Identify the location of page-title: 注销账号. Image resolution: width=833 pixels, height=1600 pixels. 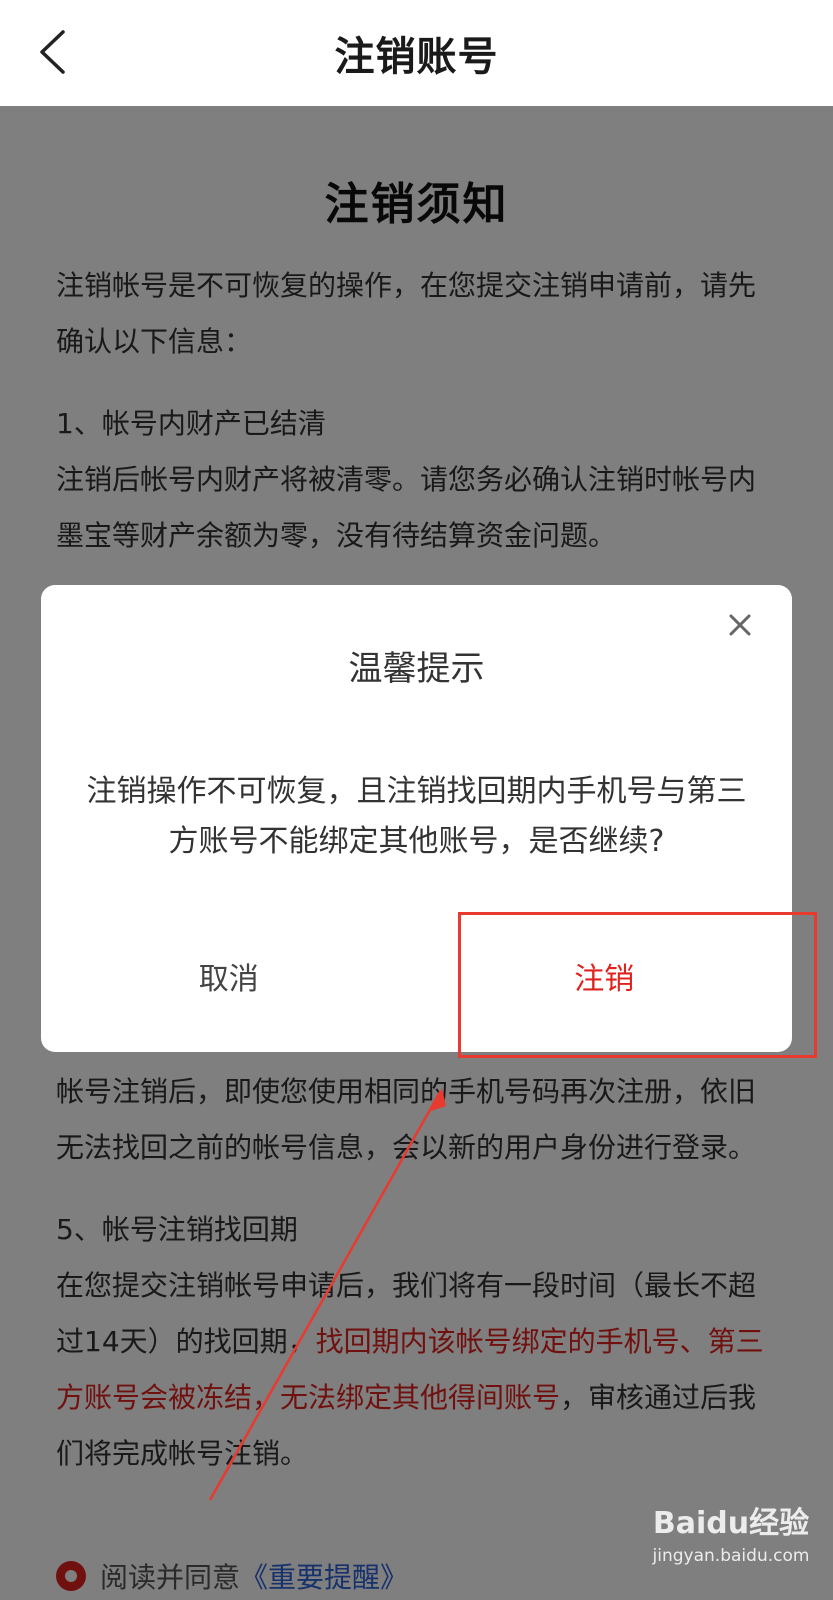
(416, 57).